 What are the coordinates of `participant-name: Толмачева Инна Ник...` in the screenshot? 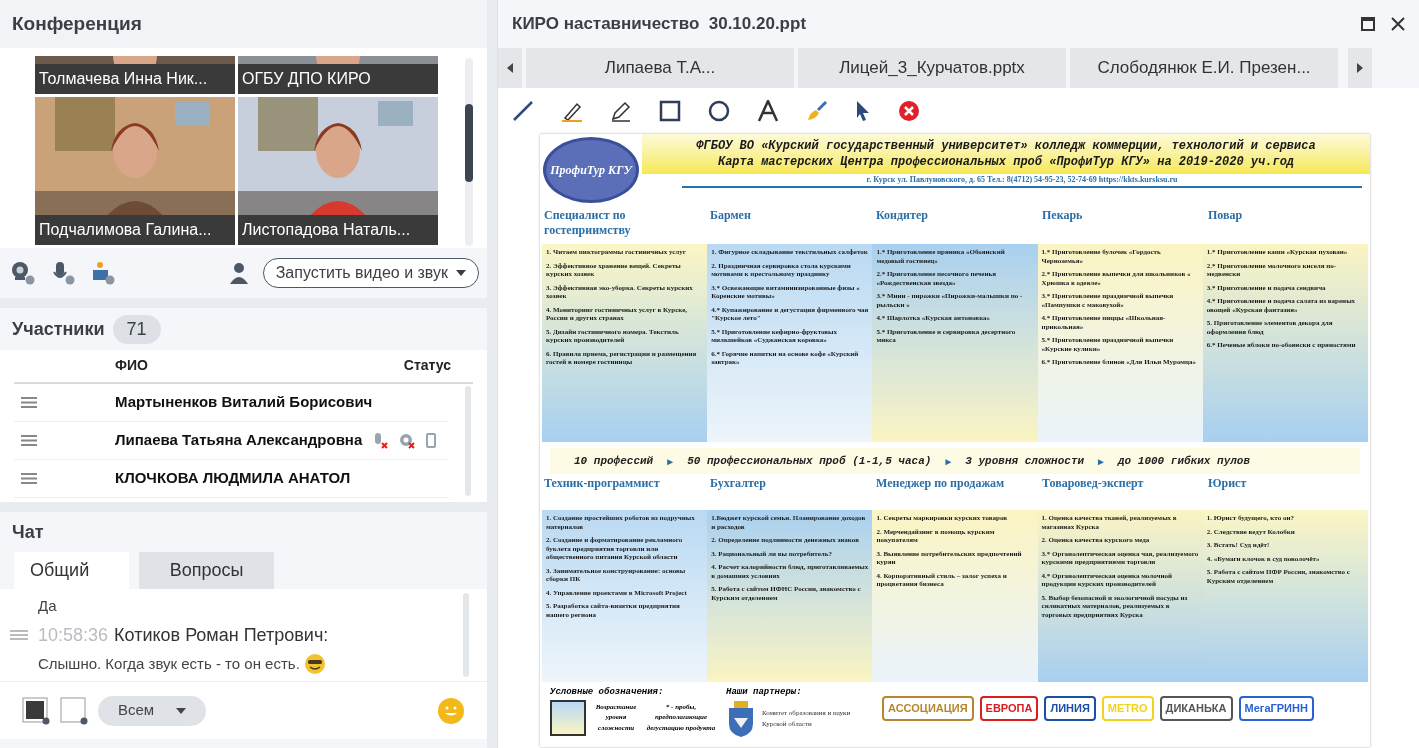 It's located at (135, 79).